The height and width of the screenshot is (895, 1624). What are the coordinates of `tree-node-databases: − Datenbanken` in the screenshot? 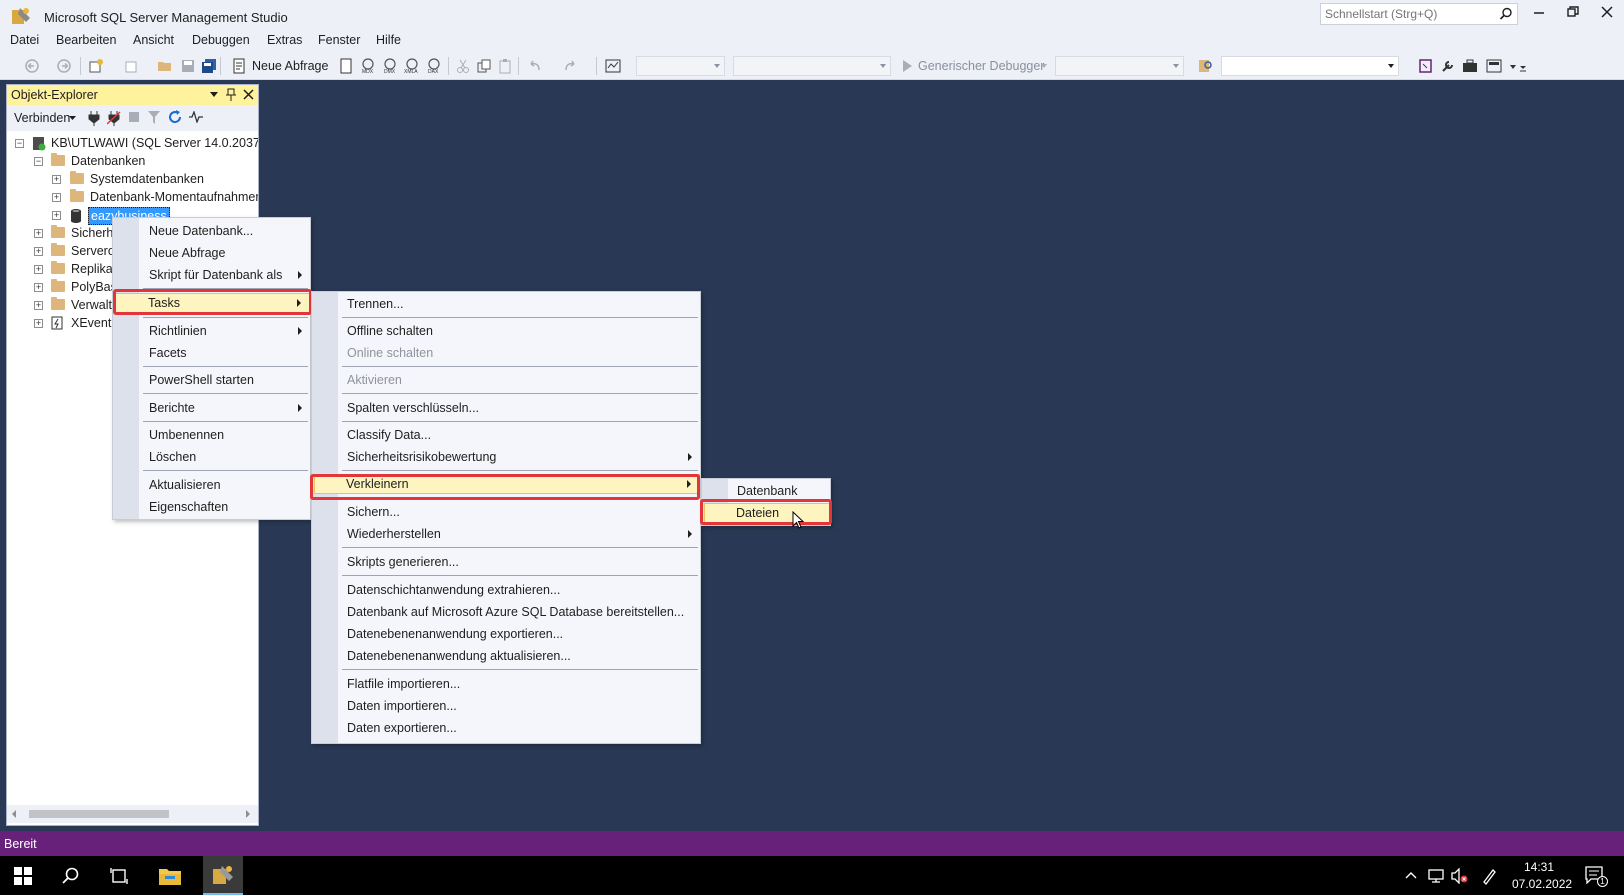 It's located at (132, 162).